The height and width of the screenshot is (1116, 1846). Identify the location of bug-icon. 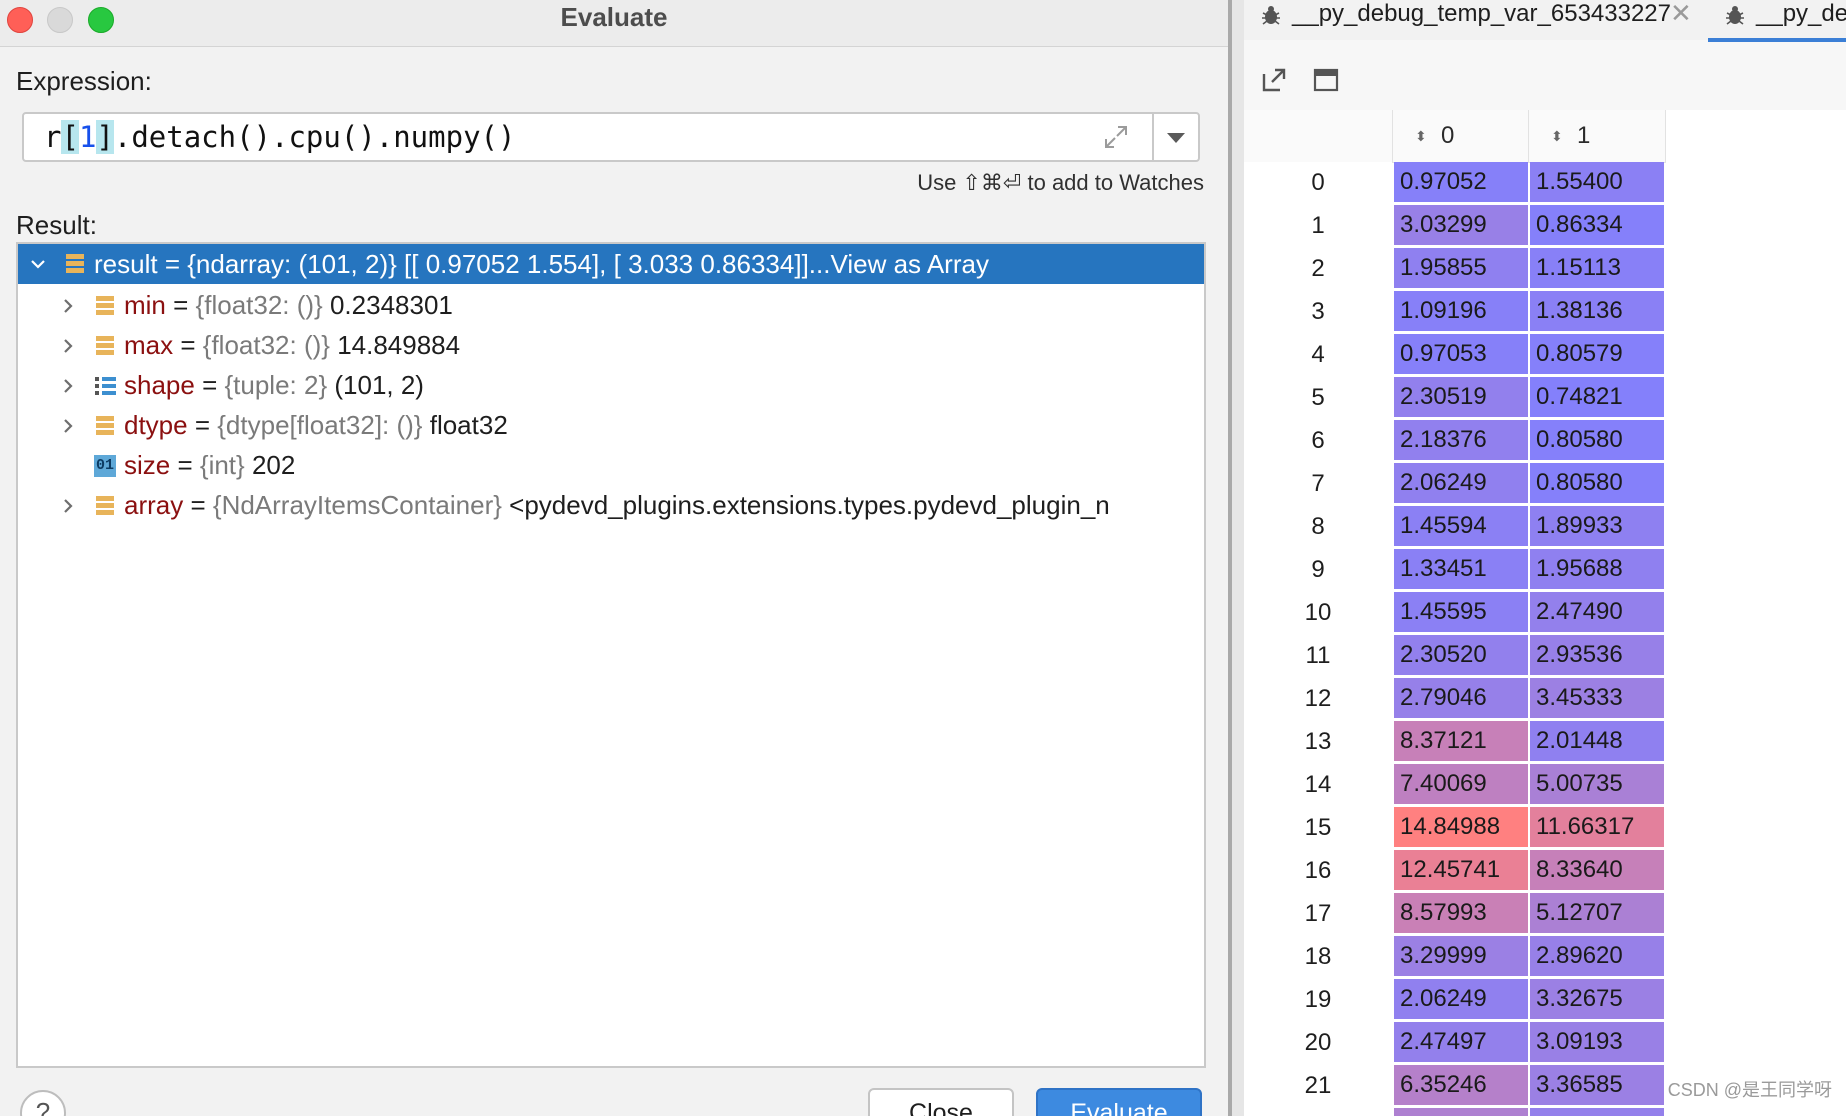
(1271, 15).